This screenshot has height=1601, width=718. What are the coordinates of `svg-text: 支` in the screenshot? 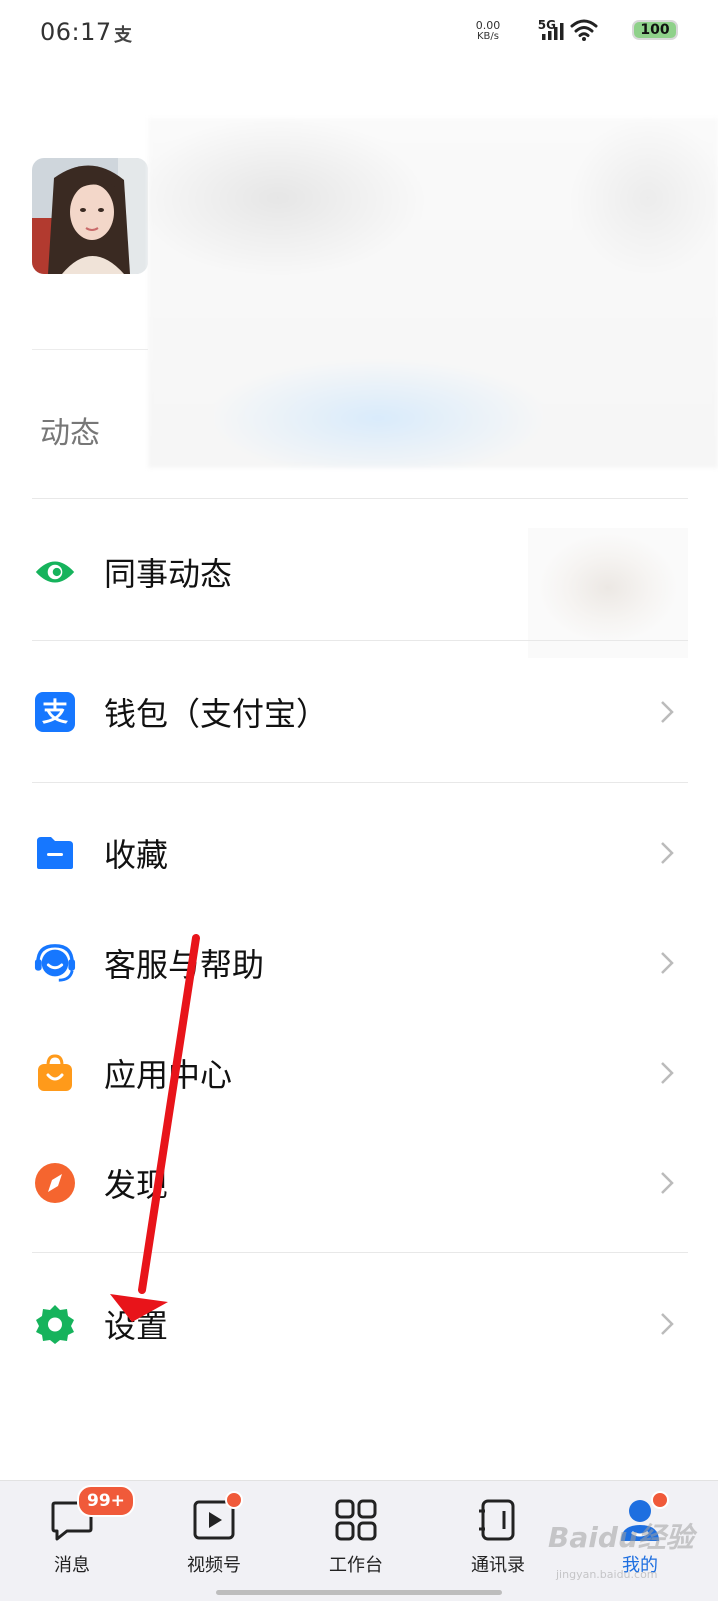 It's located at (55, 713).